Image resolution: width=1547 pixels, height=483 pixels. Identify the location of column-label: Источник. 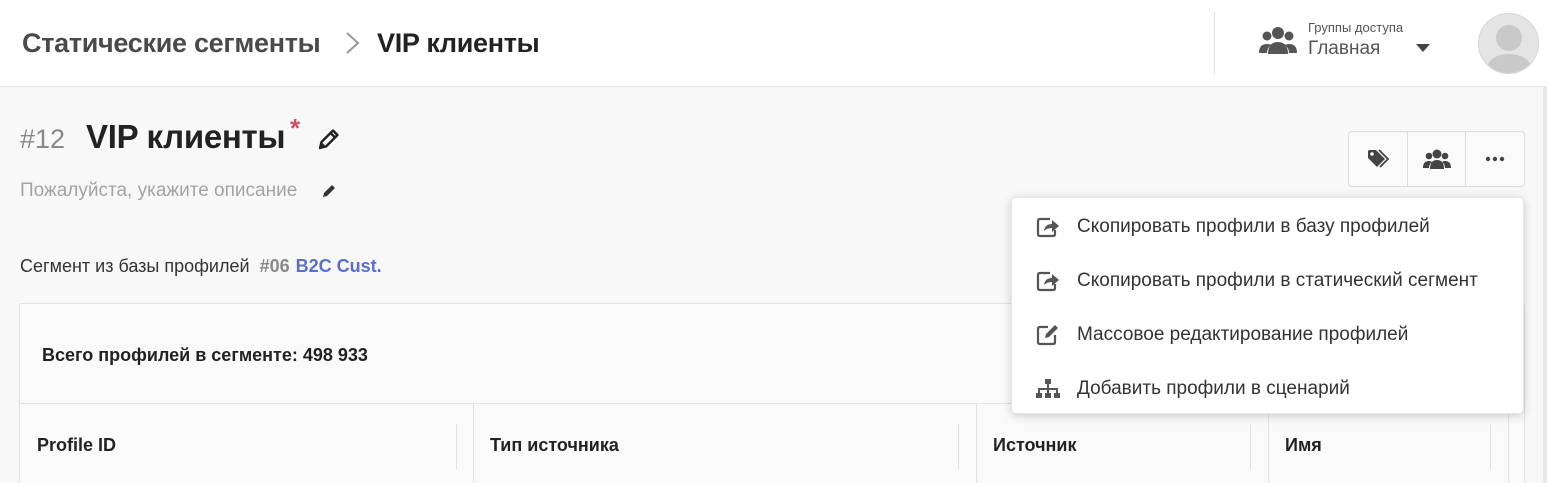
(1035, 445).